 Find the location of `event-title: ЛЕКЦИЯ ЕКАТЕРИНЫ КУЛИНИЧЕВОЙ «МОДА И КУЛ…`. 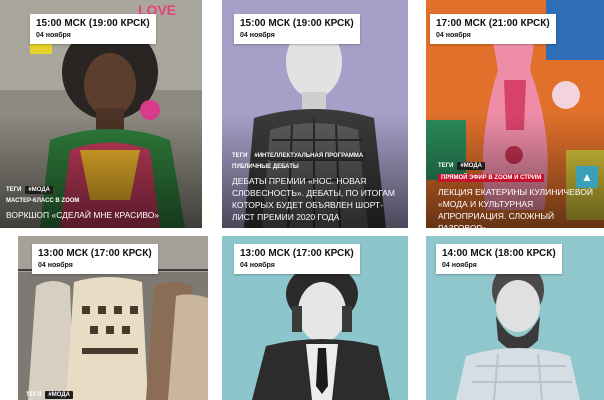

event-title: ЛЕКЦИЯ ЕКАТЕРИНЫ КУЛИНИЧЕВОЙ «МОДА И КУЛ… is located at coordinates (519, 207).